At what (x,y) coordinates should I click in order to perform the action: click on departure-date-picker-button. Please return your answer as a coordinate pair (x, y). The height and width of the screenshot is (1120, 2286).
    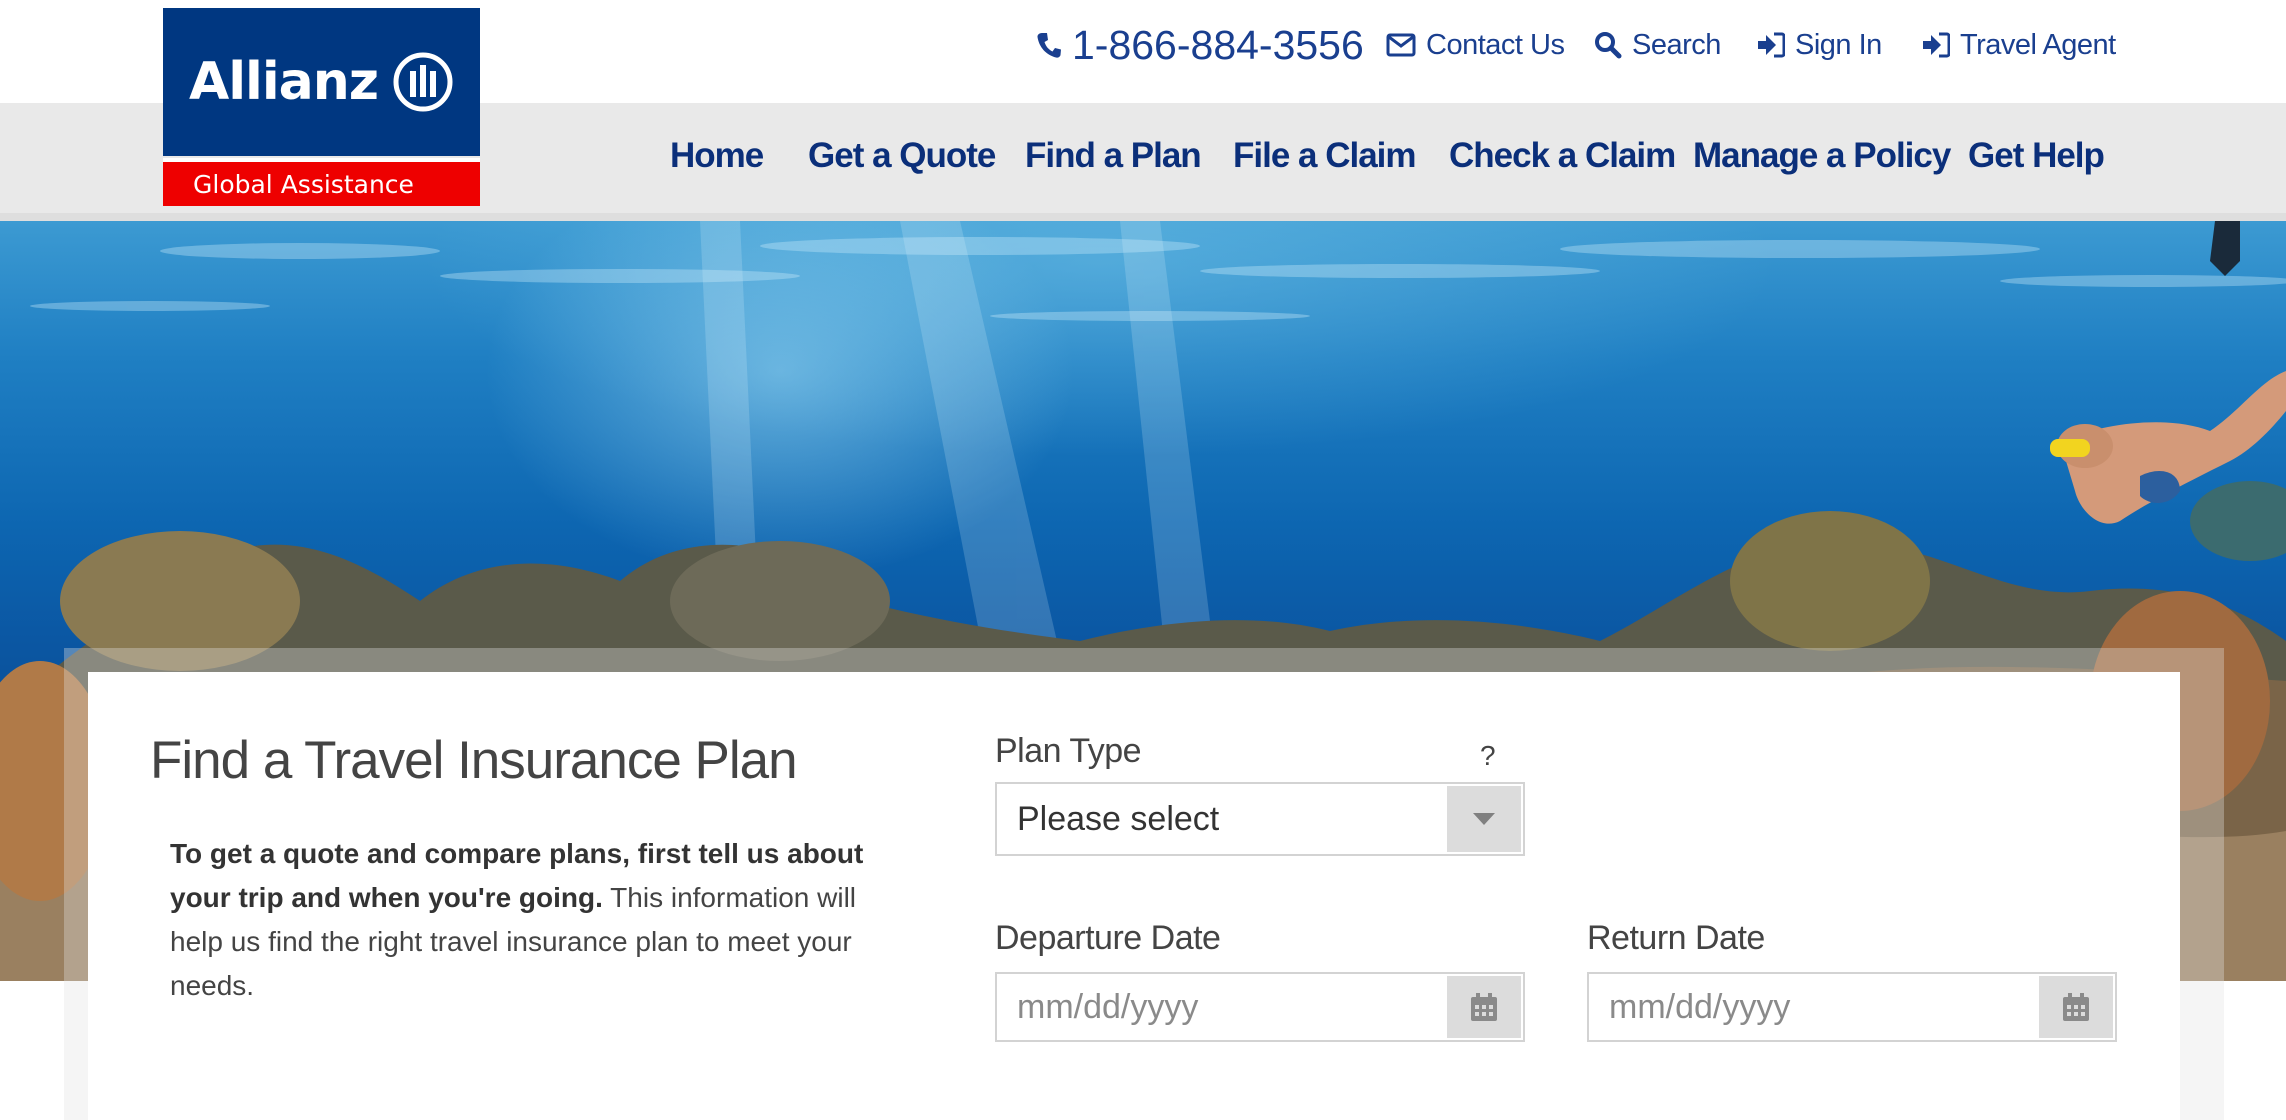
    Looking at the image, I should click on (1484, 1007).